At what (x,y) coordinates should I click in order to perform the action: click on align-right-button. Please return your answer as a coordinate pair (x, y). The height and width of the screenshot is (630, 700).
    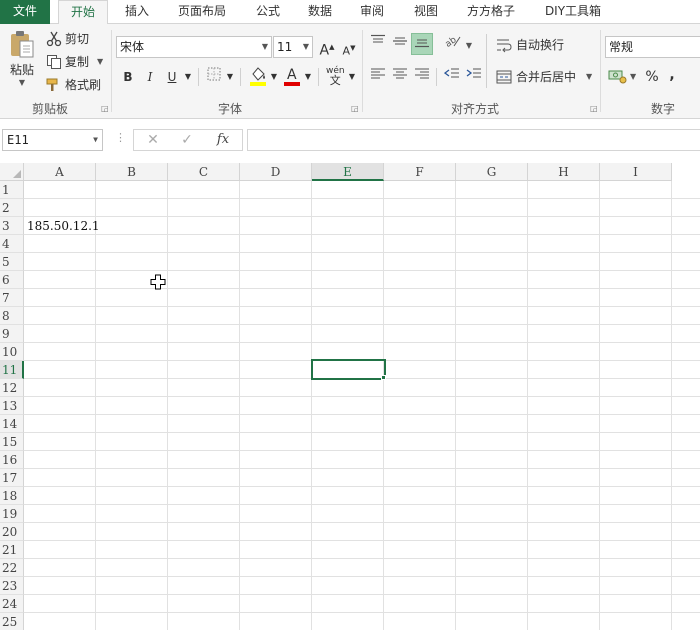
    Looking at the image, I should click on (422, 77).